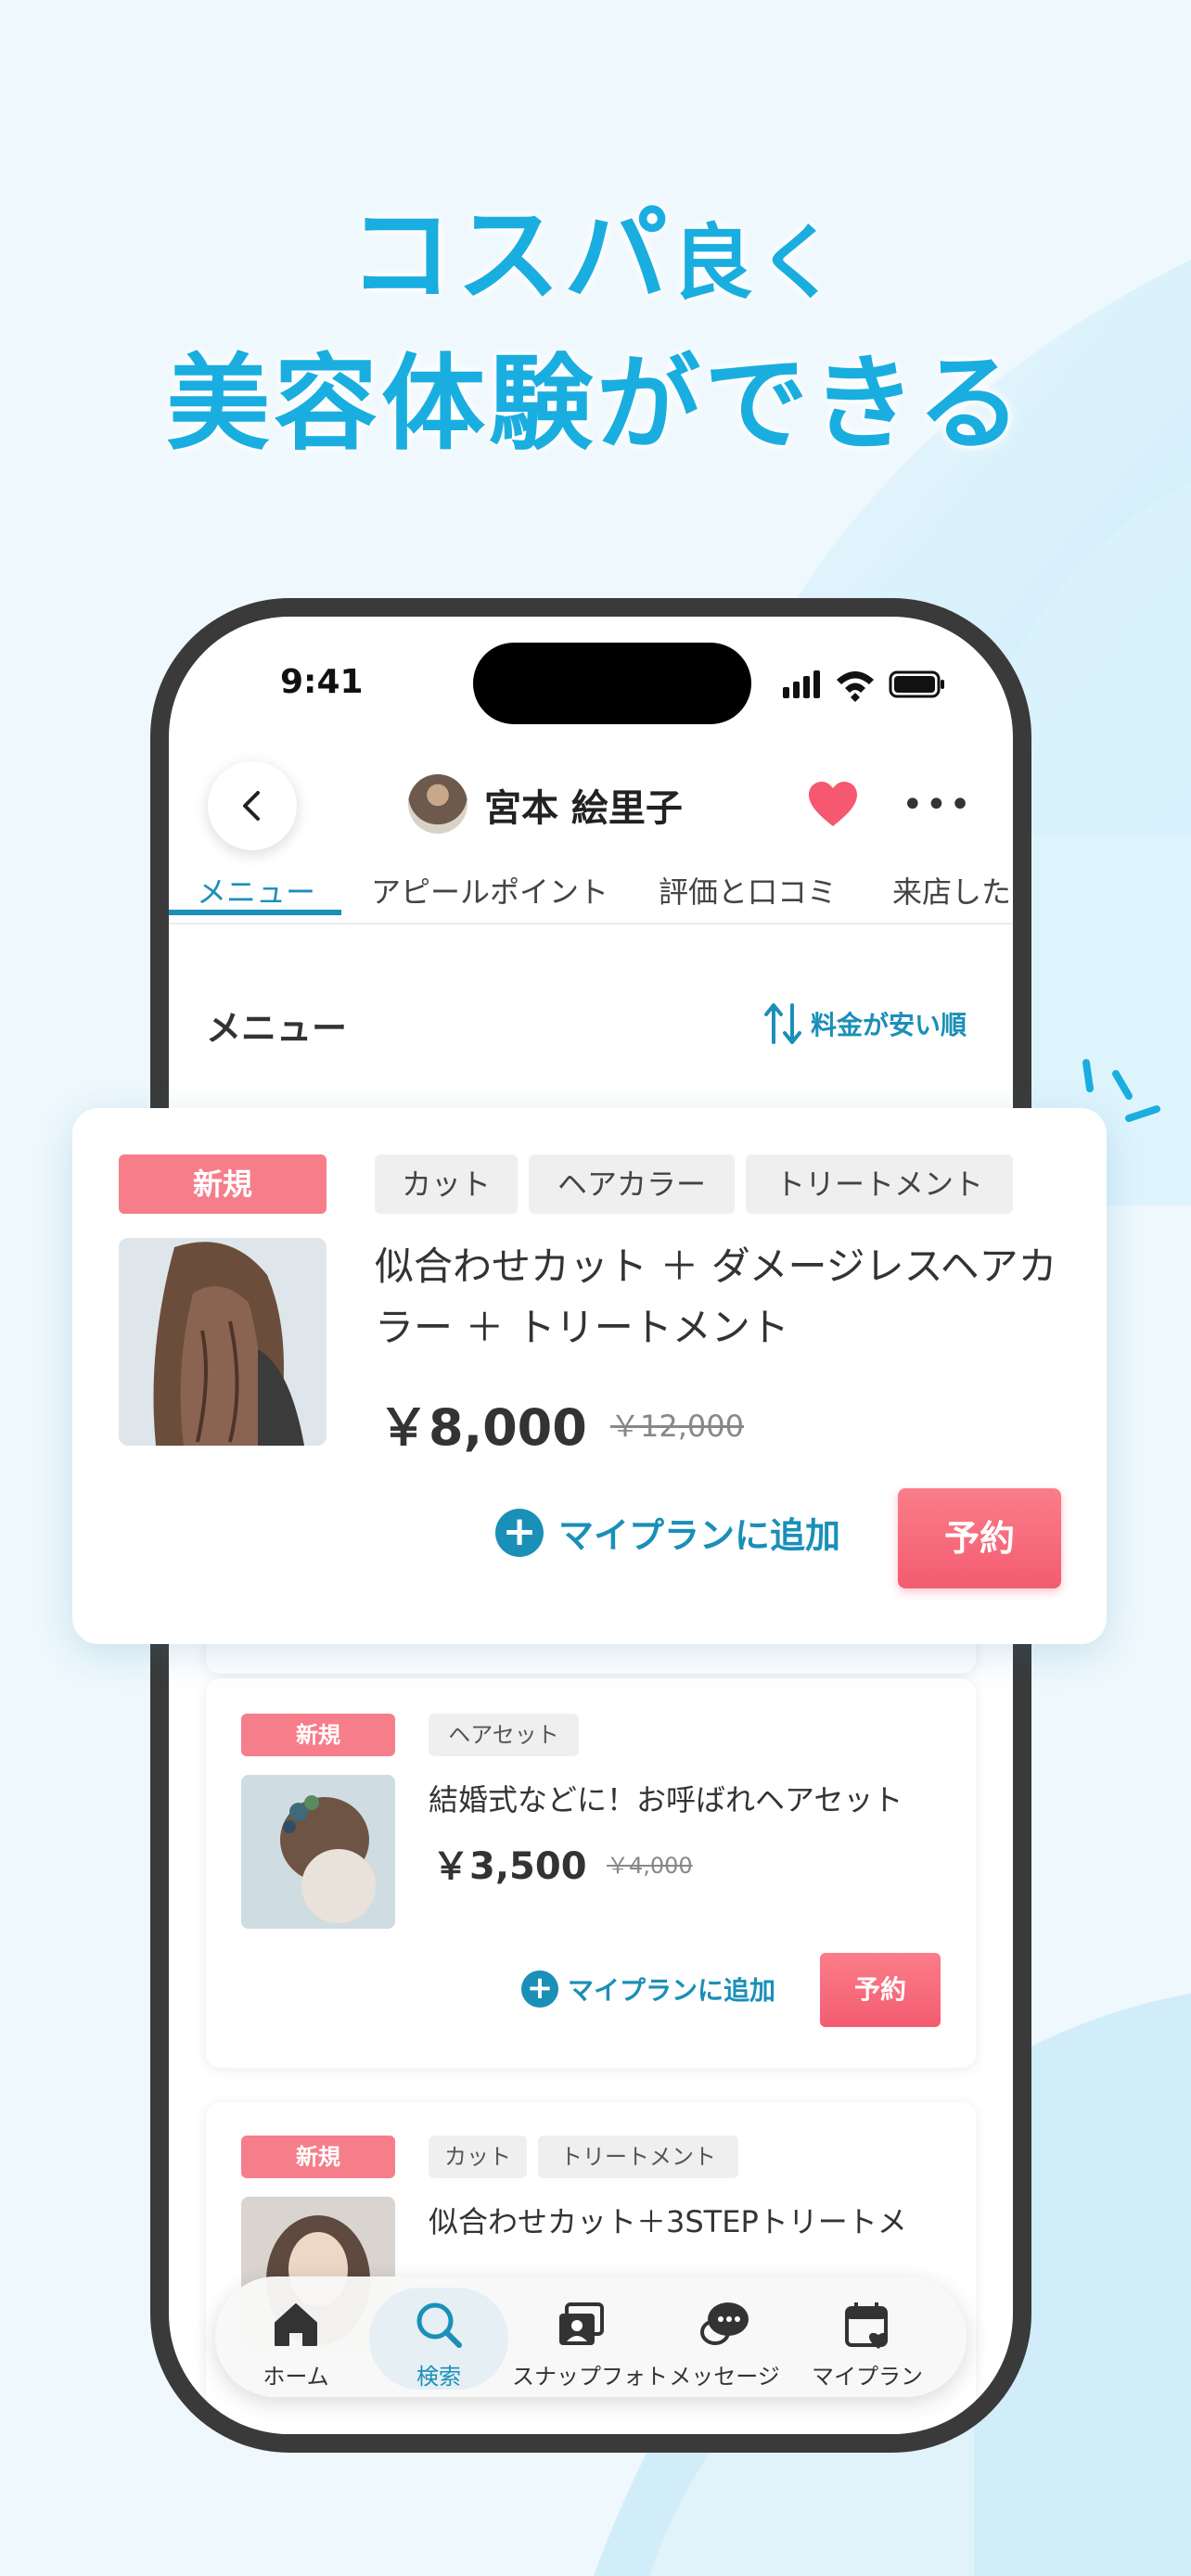 This screenshot has height=2576, width=1191. I want to click on category-tag: ヘアセット, so click(504, 1735).